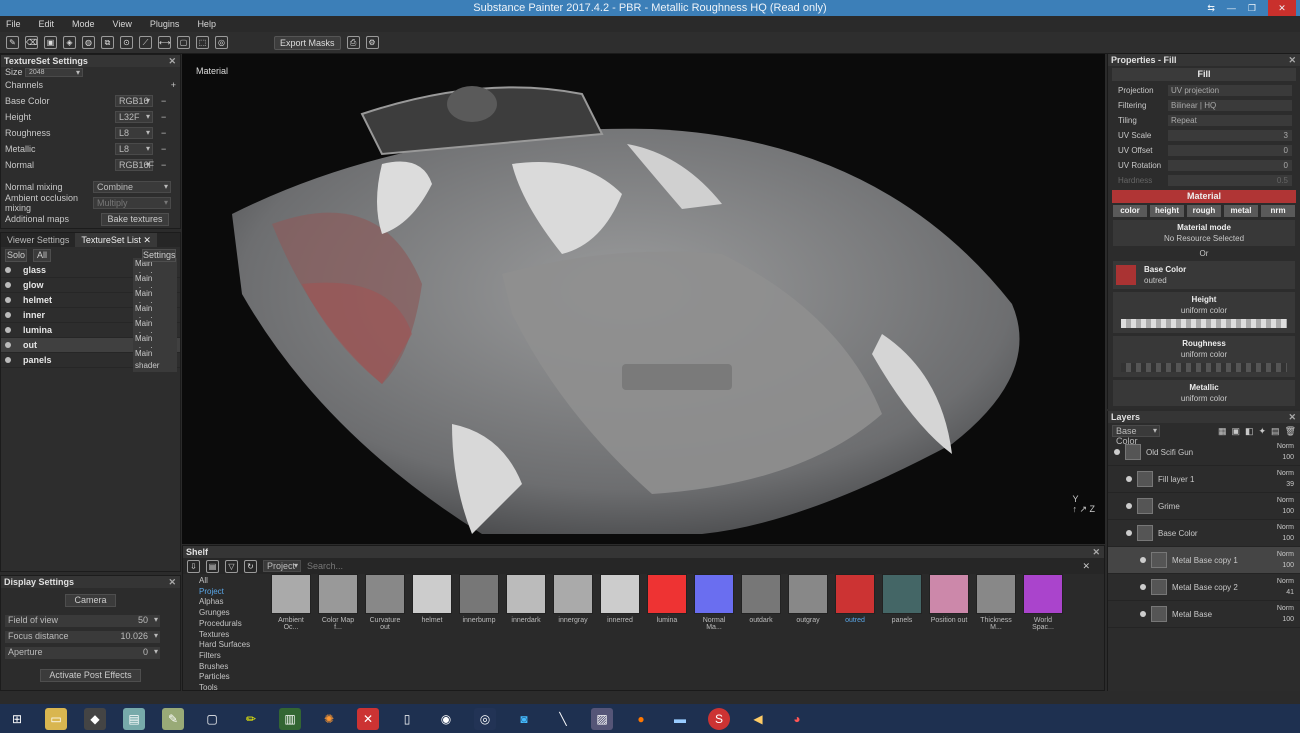 The image size is (1300, 733). I want to click on shelf-item: innerbump, so click(479, 602).